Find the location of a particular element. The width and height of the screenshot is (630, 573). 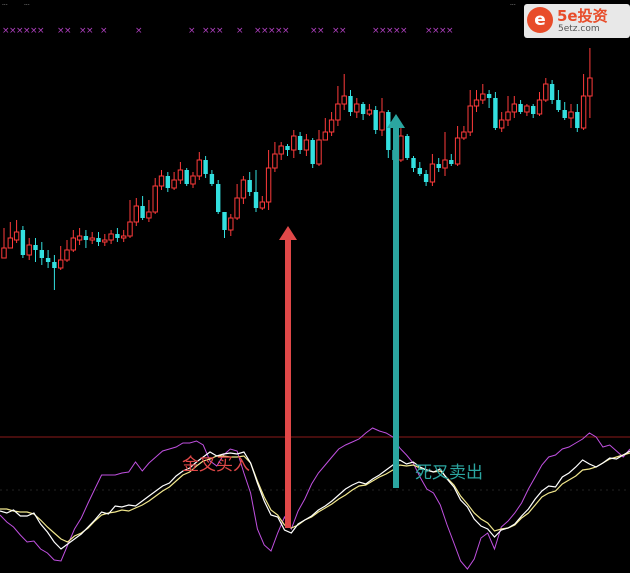

brand-url: 5etz.com is located at coordinates (579, 29).